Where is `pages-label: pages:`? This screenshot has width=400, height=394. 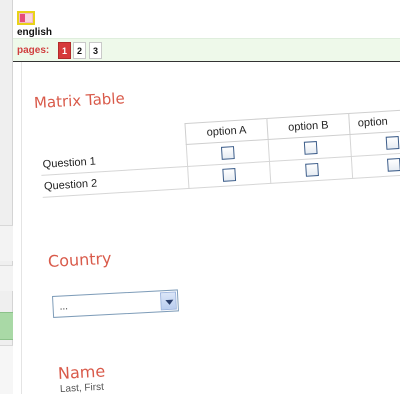
pages-label: pages: is located at coordinates (33, 50).